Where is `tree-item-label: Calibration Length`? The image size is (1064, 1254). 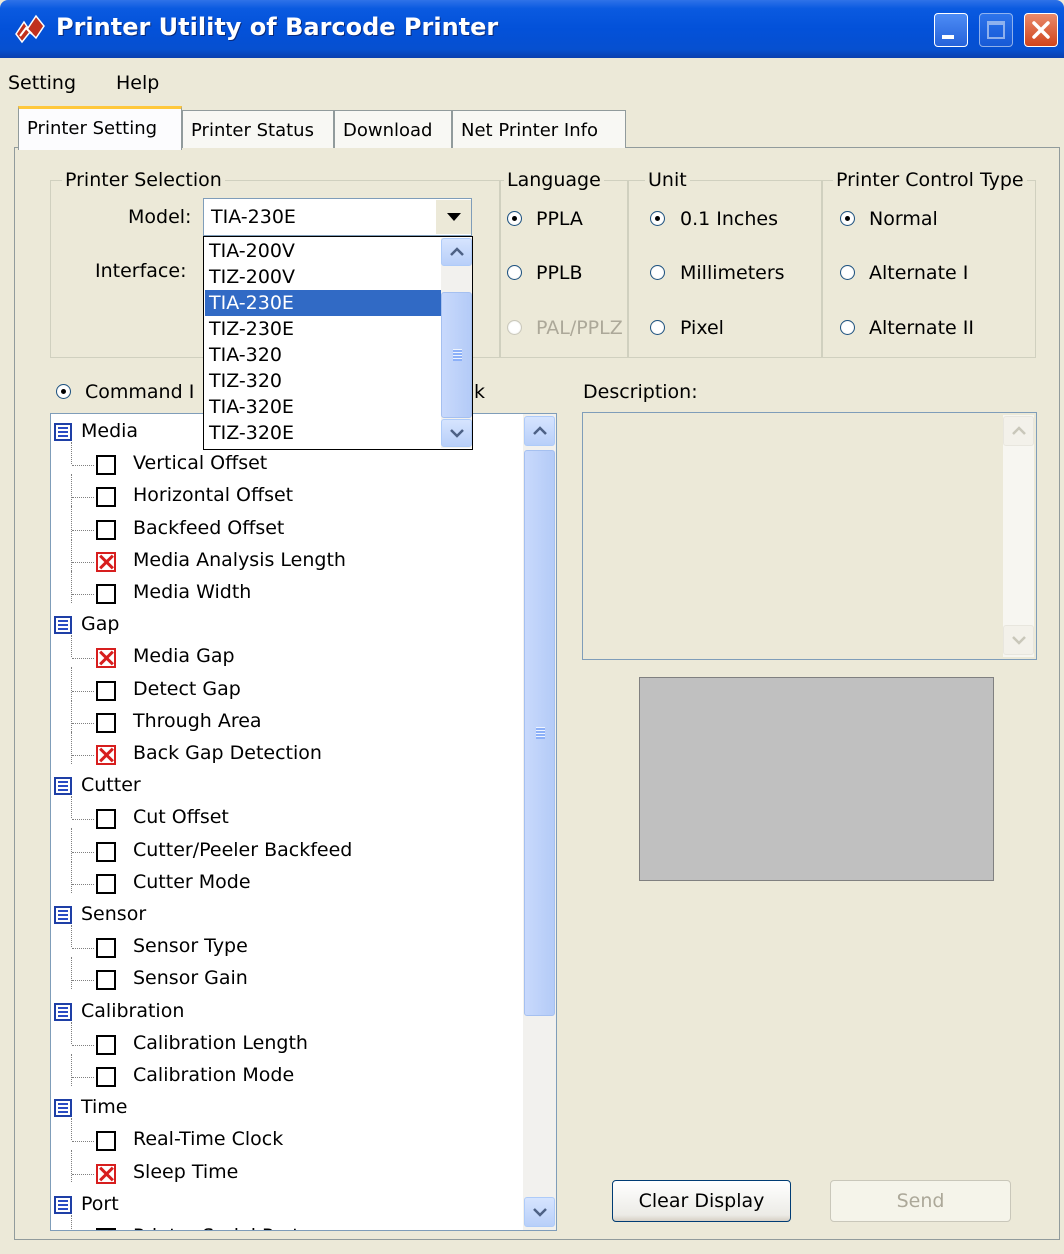 tree-item-label: Calibration Length is located at coordinates (220, 1043).